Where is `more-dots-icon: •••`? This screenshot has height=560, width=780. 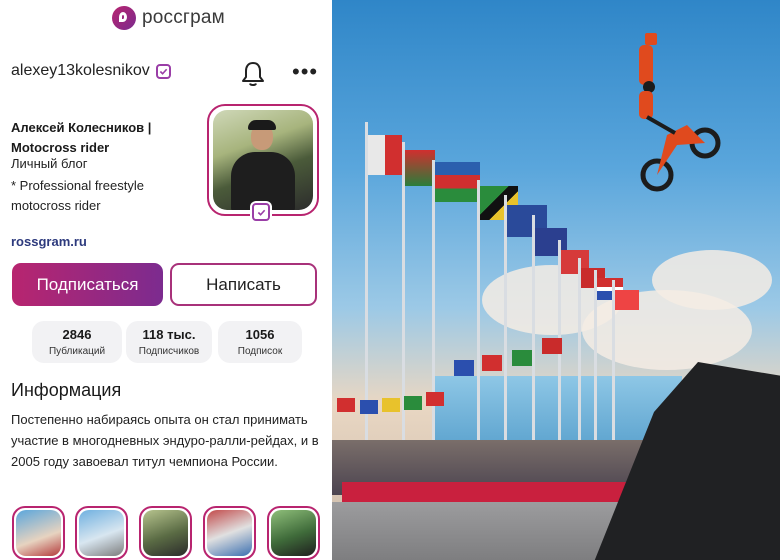 more-dots-icon: ••• is located at coordinates (305, 72).